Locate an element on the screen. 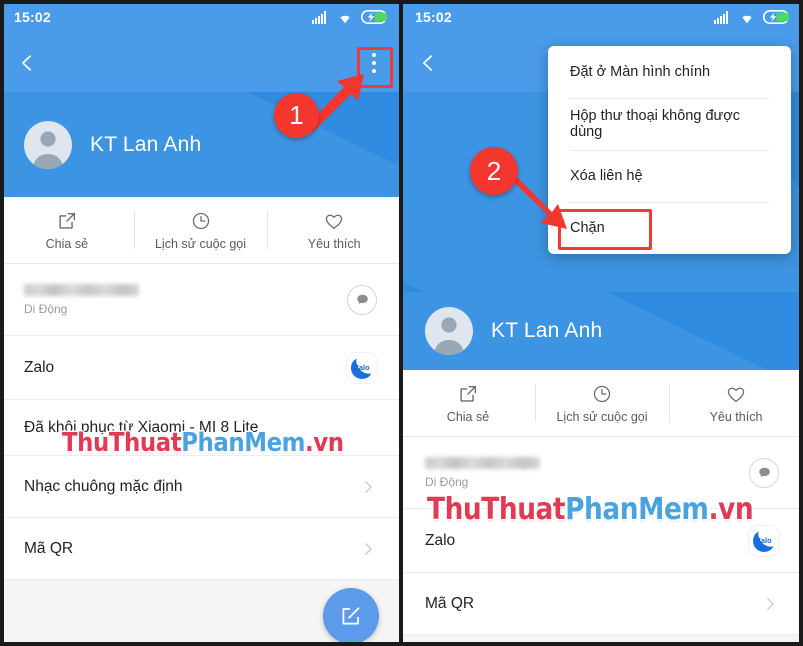 Image resolution: width=803 pixels, height=646 pixels. menu-item-set-home-screen: Đặt ở Màn hình chính is located at coordinates (669, 72).